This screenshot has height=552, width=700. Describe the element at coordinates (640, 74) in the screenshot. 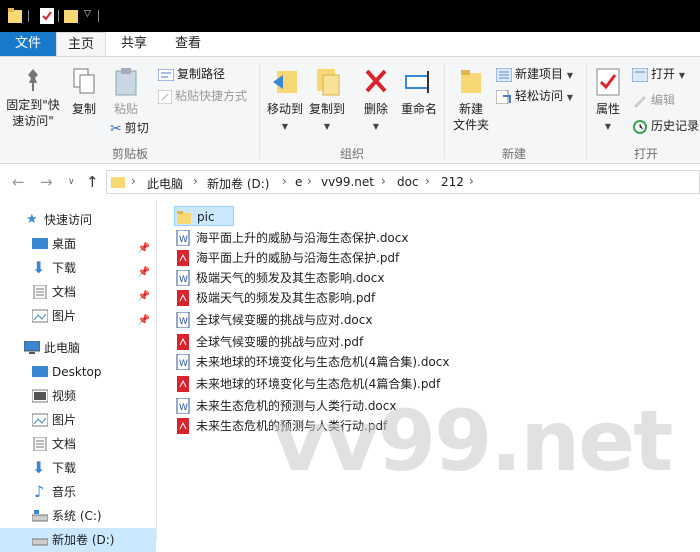

I see `open-icon` at that location.